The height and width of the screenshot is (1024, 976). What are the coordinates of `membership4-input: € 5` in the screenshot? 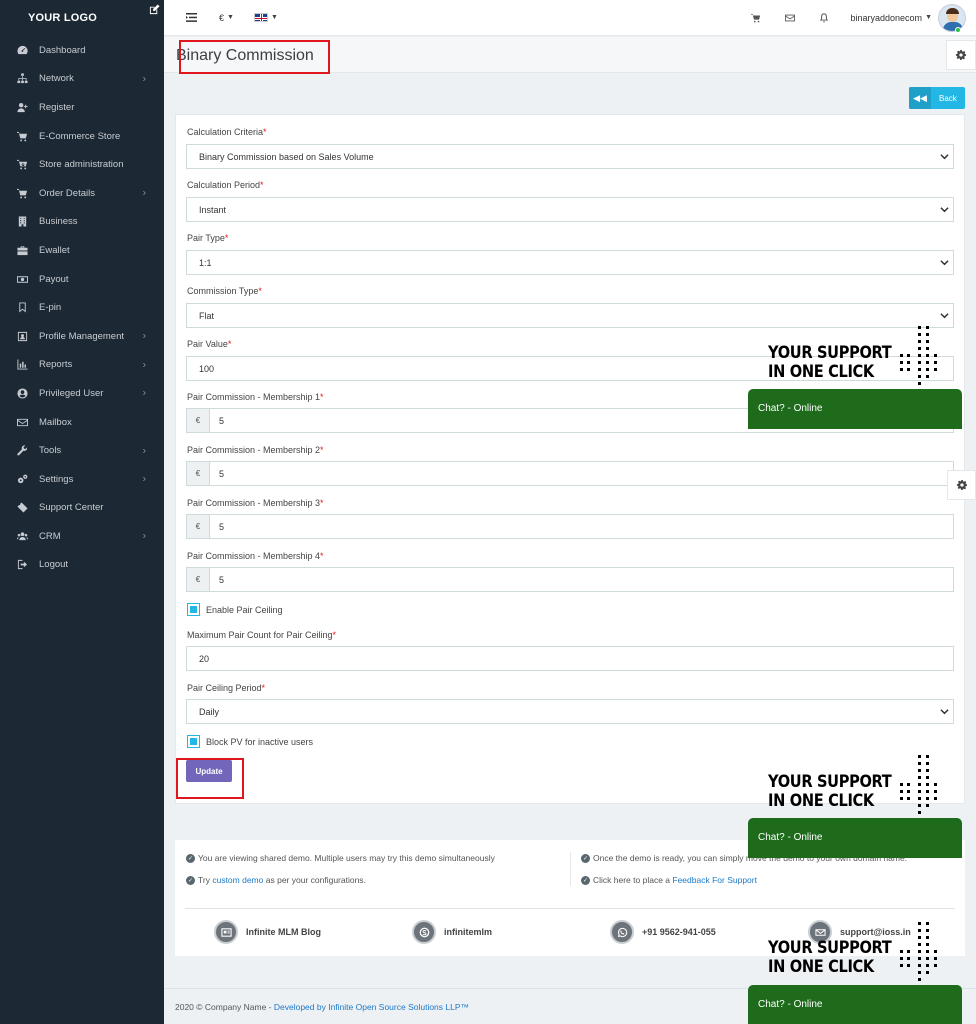 It's located at (570, 579).